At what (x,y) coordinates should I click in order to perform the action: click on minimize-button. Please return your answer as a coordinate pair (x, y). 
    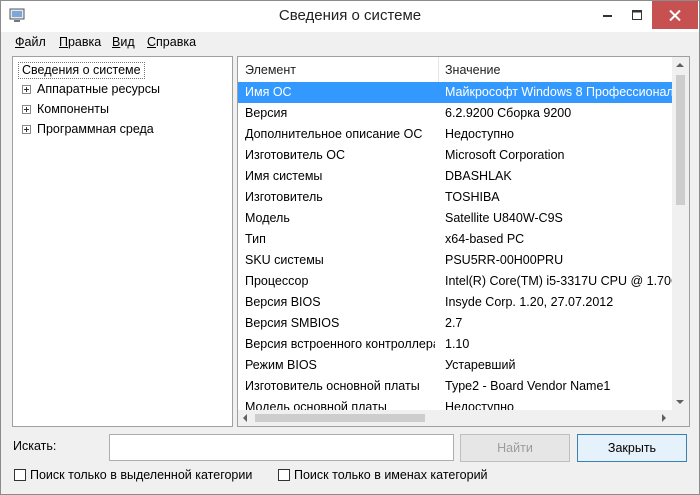
    Looking at the image, I should click on (608, 15).